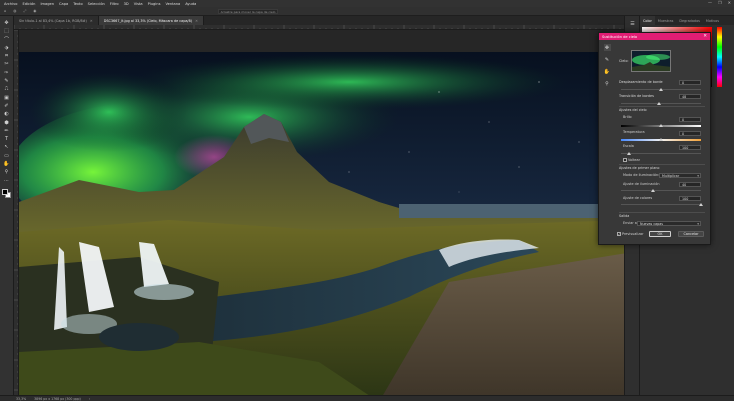 The height and width of the screenshot is (401, 734). Describe the element at coordinates (21, 399) in the screenshot. I see `zoom-level: 33,3%` at that location.